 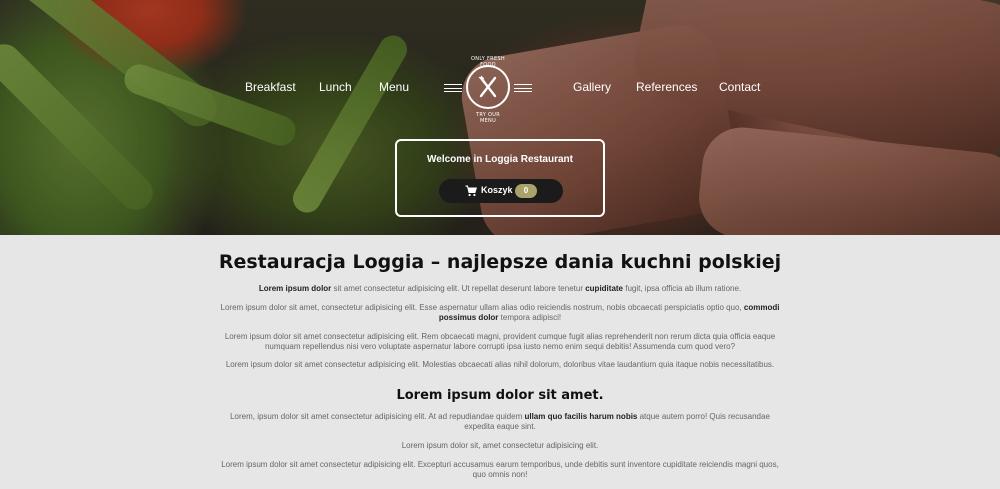 I want to click on nav-link-references: References, so click(x=666, y=87).